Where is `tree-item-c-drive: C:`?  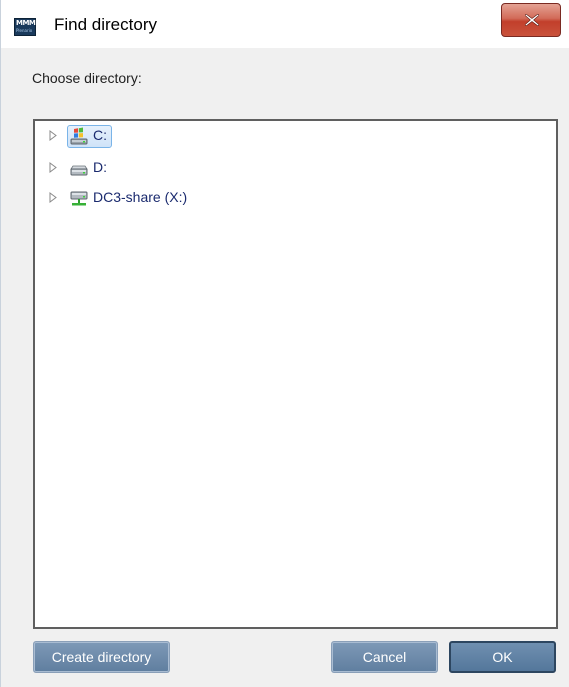 tree-item-c-drive: C: is located at coordinates (199, 137).